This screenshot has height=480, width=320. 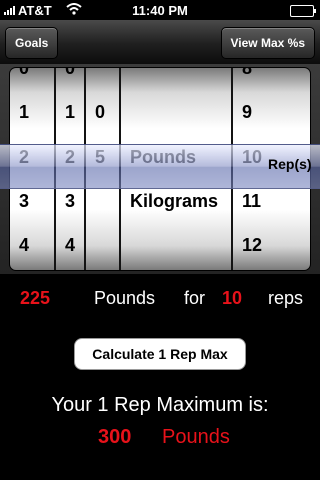 What do you see at coordinates (160, 354) in the screenshot?
I see `calculate-one-rep-max-button: Calculate 1 Rep Max` at bounding box center [160, 354].